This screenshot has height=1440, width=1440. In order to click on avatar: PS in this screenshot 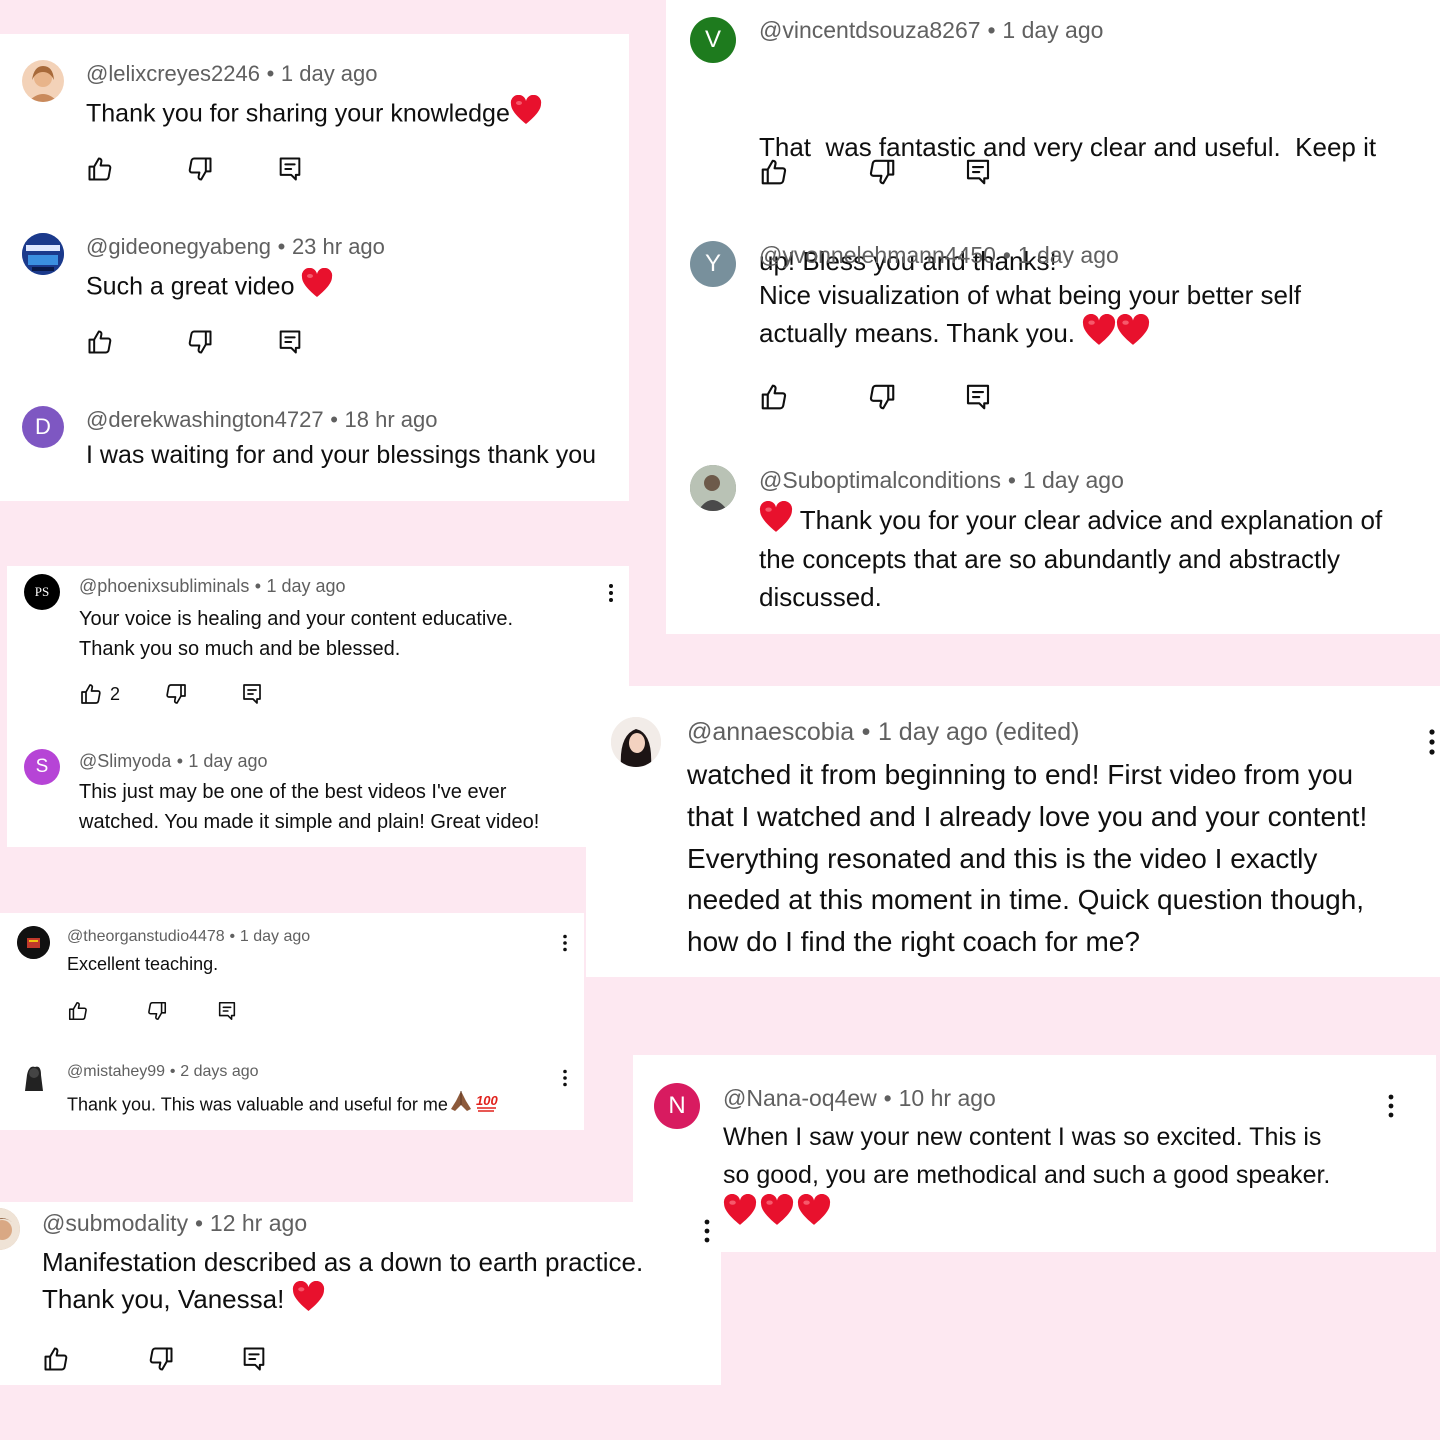, I will do `click(42, 592)`.